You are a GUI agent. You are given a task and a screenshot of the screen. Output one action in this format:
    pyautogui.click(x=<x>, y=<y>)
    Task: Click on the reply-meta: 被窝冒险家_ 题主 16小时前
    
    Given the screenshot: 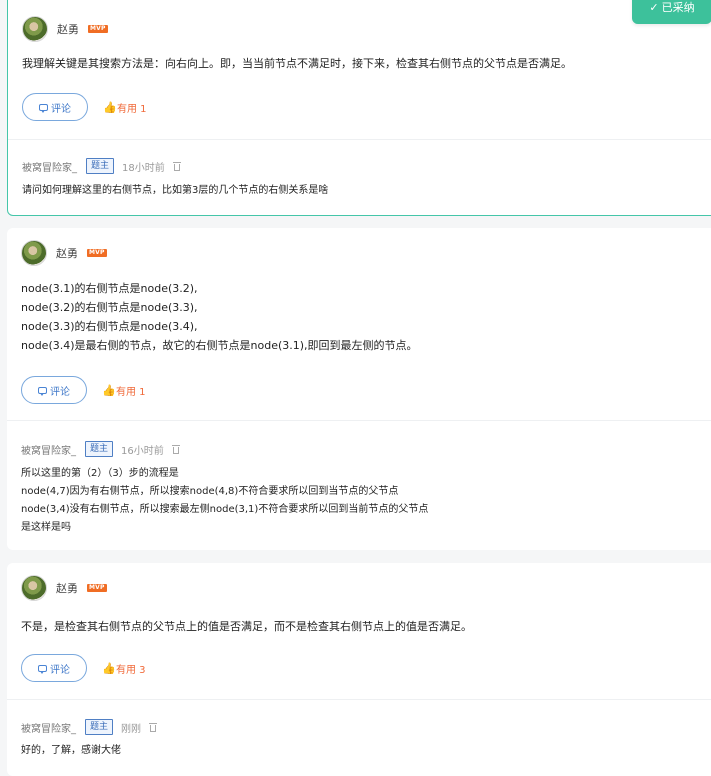 What is the action you would take?
    pyautogui.click(x=100, y=449)
    